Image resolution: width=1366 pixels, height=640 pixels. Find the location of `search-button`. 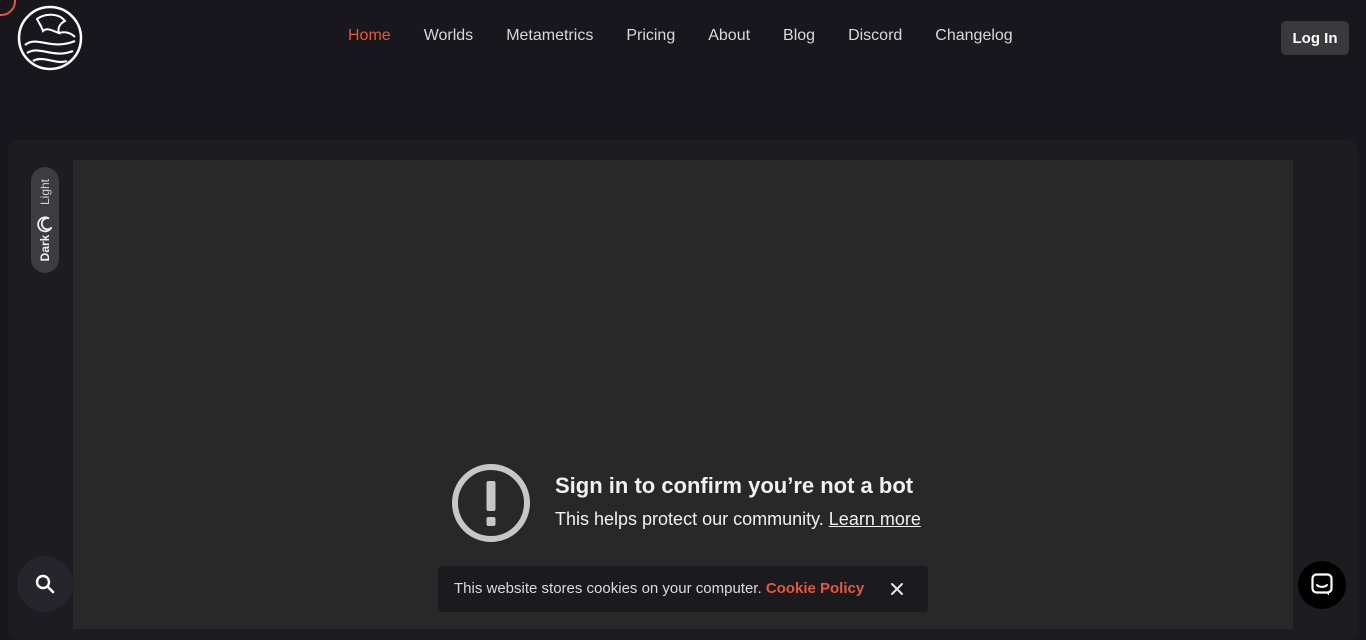

search-button is located at coordinates (45, 584).